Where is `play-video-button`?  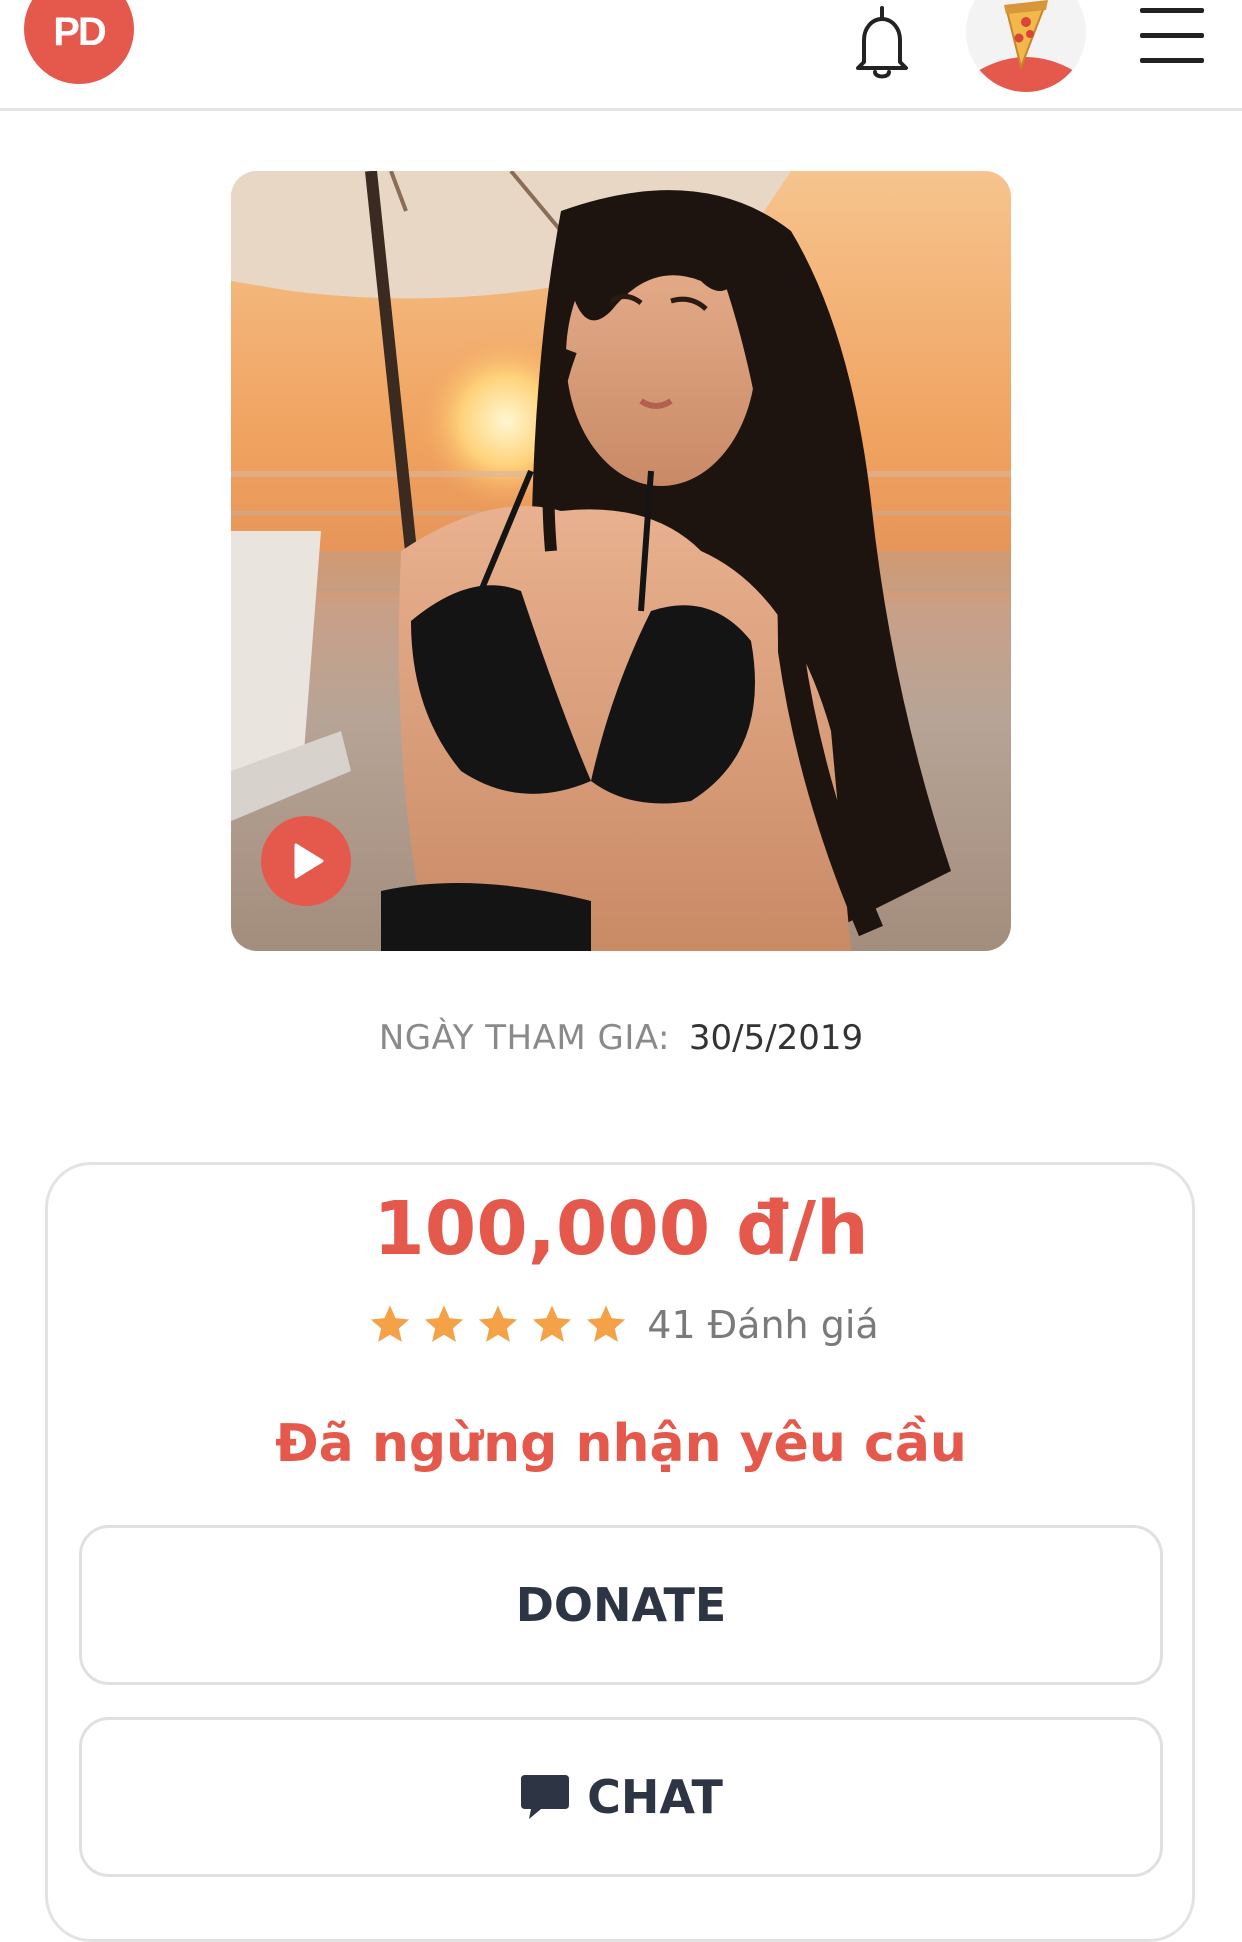 play-video-button is located at coordinates (306, 861).